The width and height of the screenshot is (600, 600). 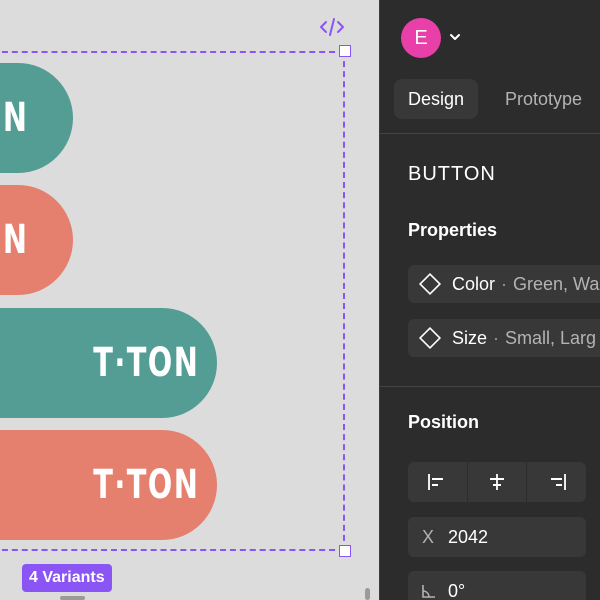 I want to click on variants-count-badge: 4 Variants, so click(x=67, y=578).